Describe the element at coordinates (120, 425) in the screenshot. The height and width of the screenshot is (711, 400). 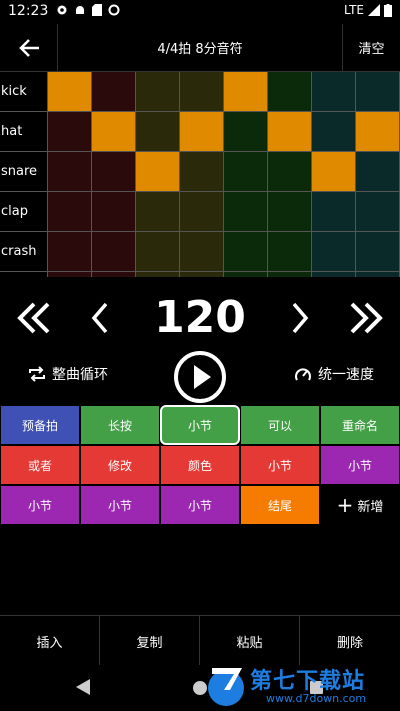
I see `section-item: 长按` at that location.